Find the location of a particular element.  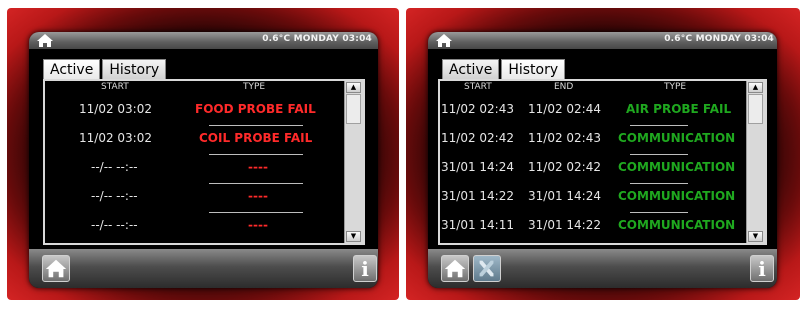

start-time: 31/01 14:22 is located at coordinates (477, 196).